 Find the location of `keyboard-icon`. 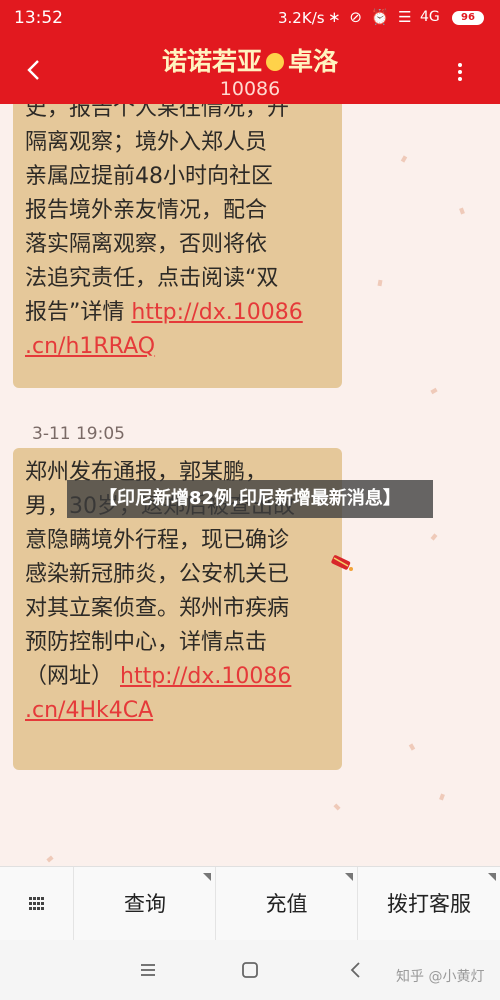

keyboard-icon is located at coordinates (37, 904).